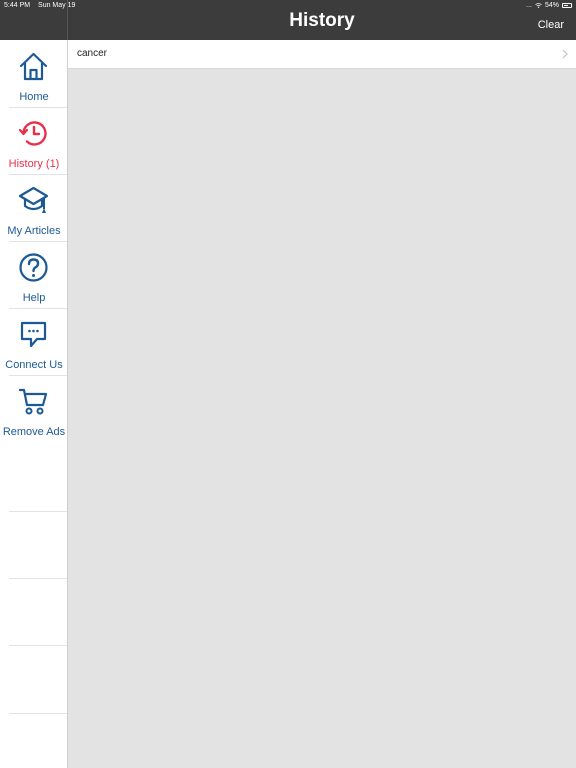 This screenshot has width=576, height=768. What do you see at coordinates (538, 5) in the screenshot?
I see `wifi-icon` at bounding box center [538, 5].